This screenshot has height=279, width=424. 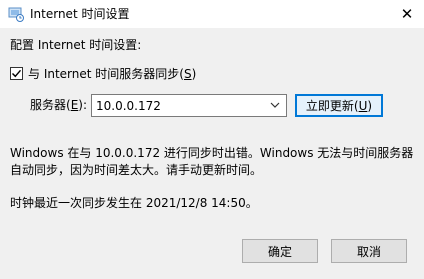 I want to click on internet-time-app-icon, so click(x=16, y=14).